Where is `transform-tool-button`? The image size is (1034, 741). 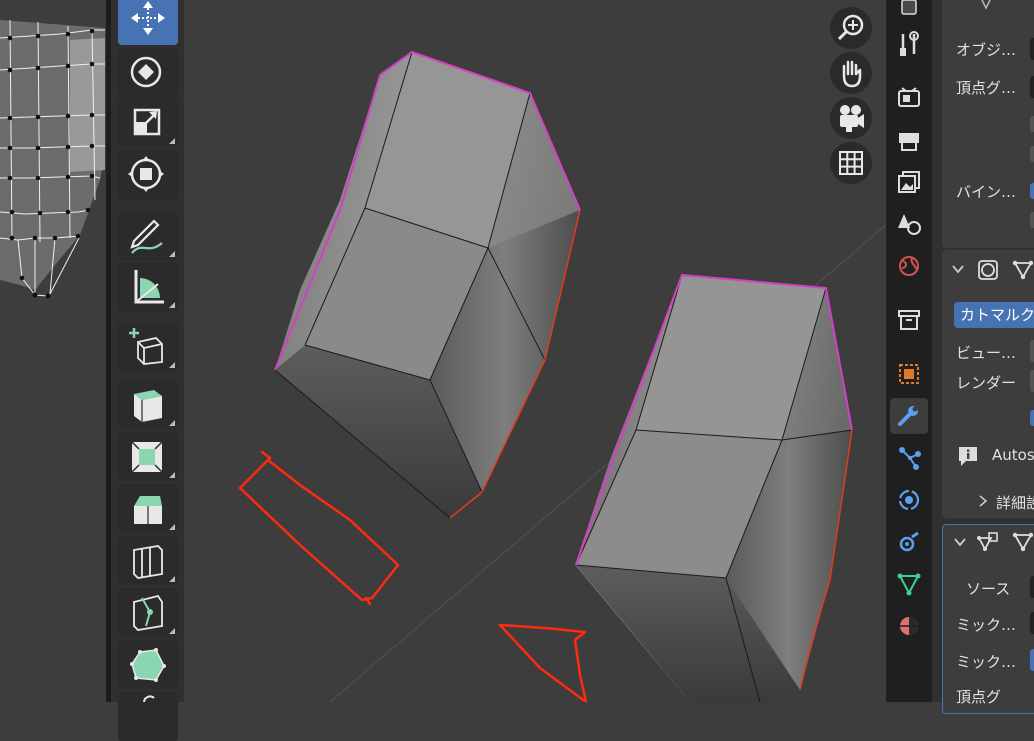
transform-tool-button is located at coordinates (148, 174).